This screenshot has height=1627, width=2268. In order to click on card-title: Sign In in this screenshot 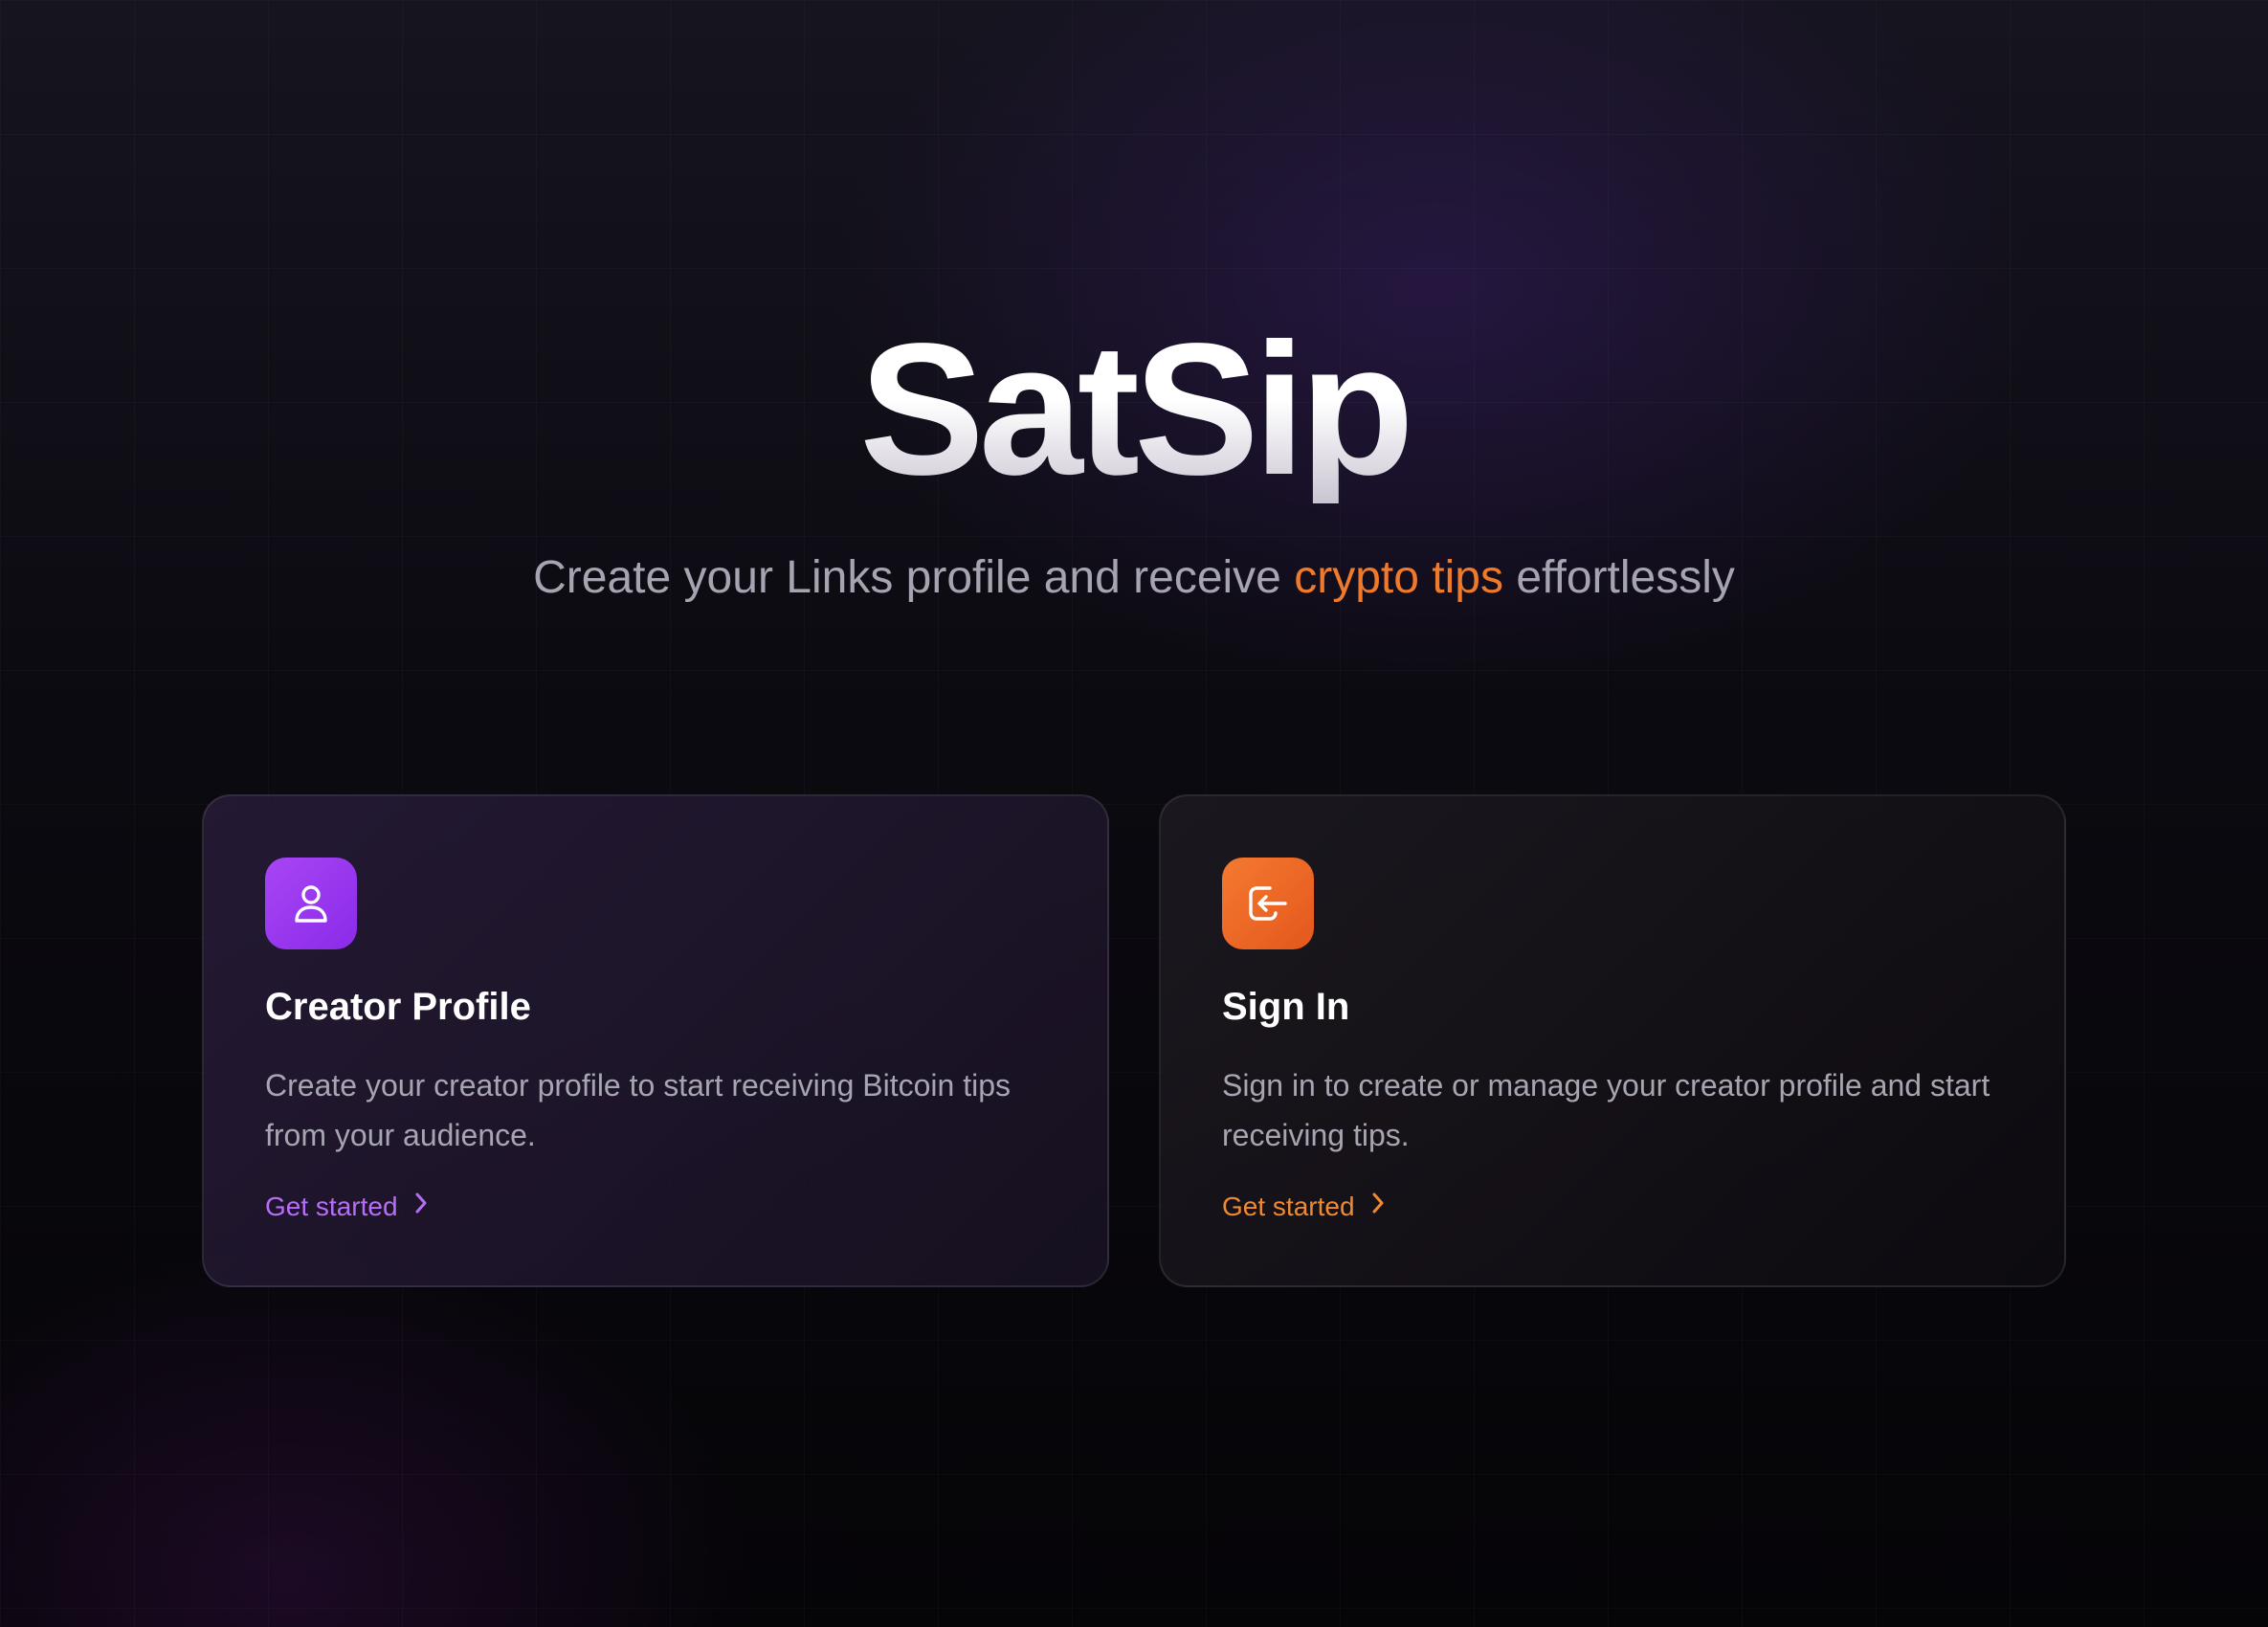, I will do `click(1286, 1007)`.